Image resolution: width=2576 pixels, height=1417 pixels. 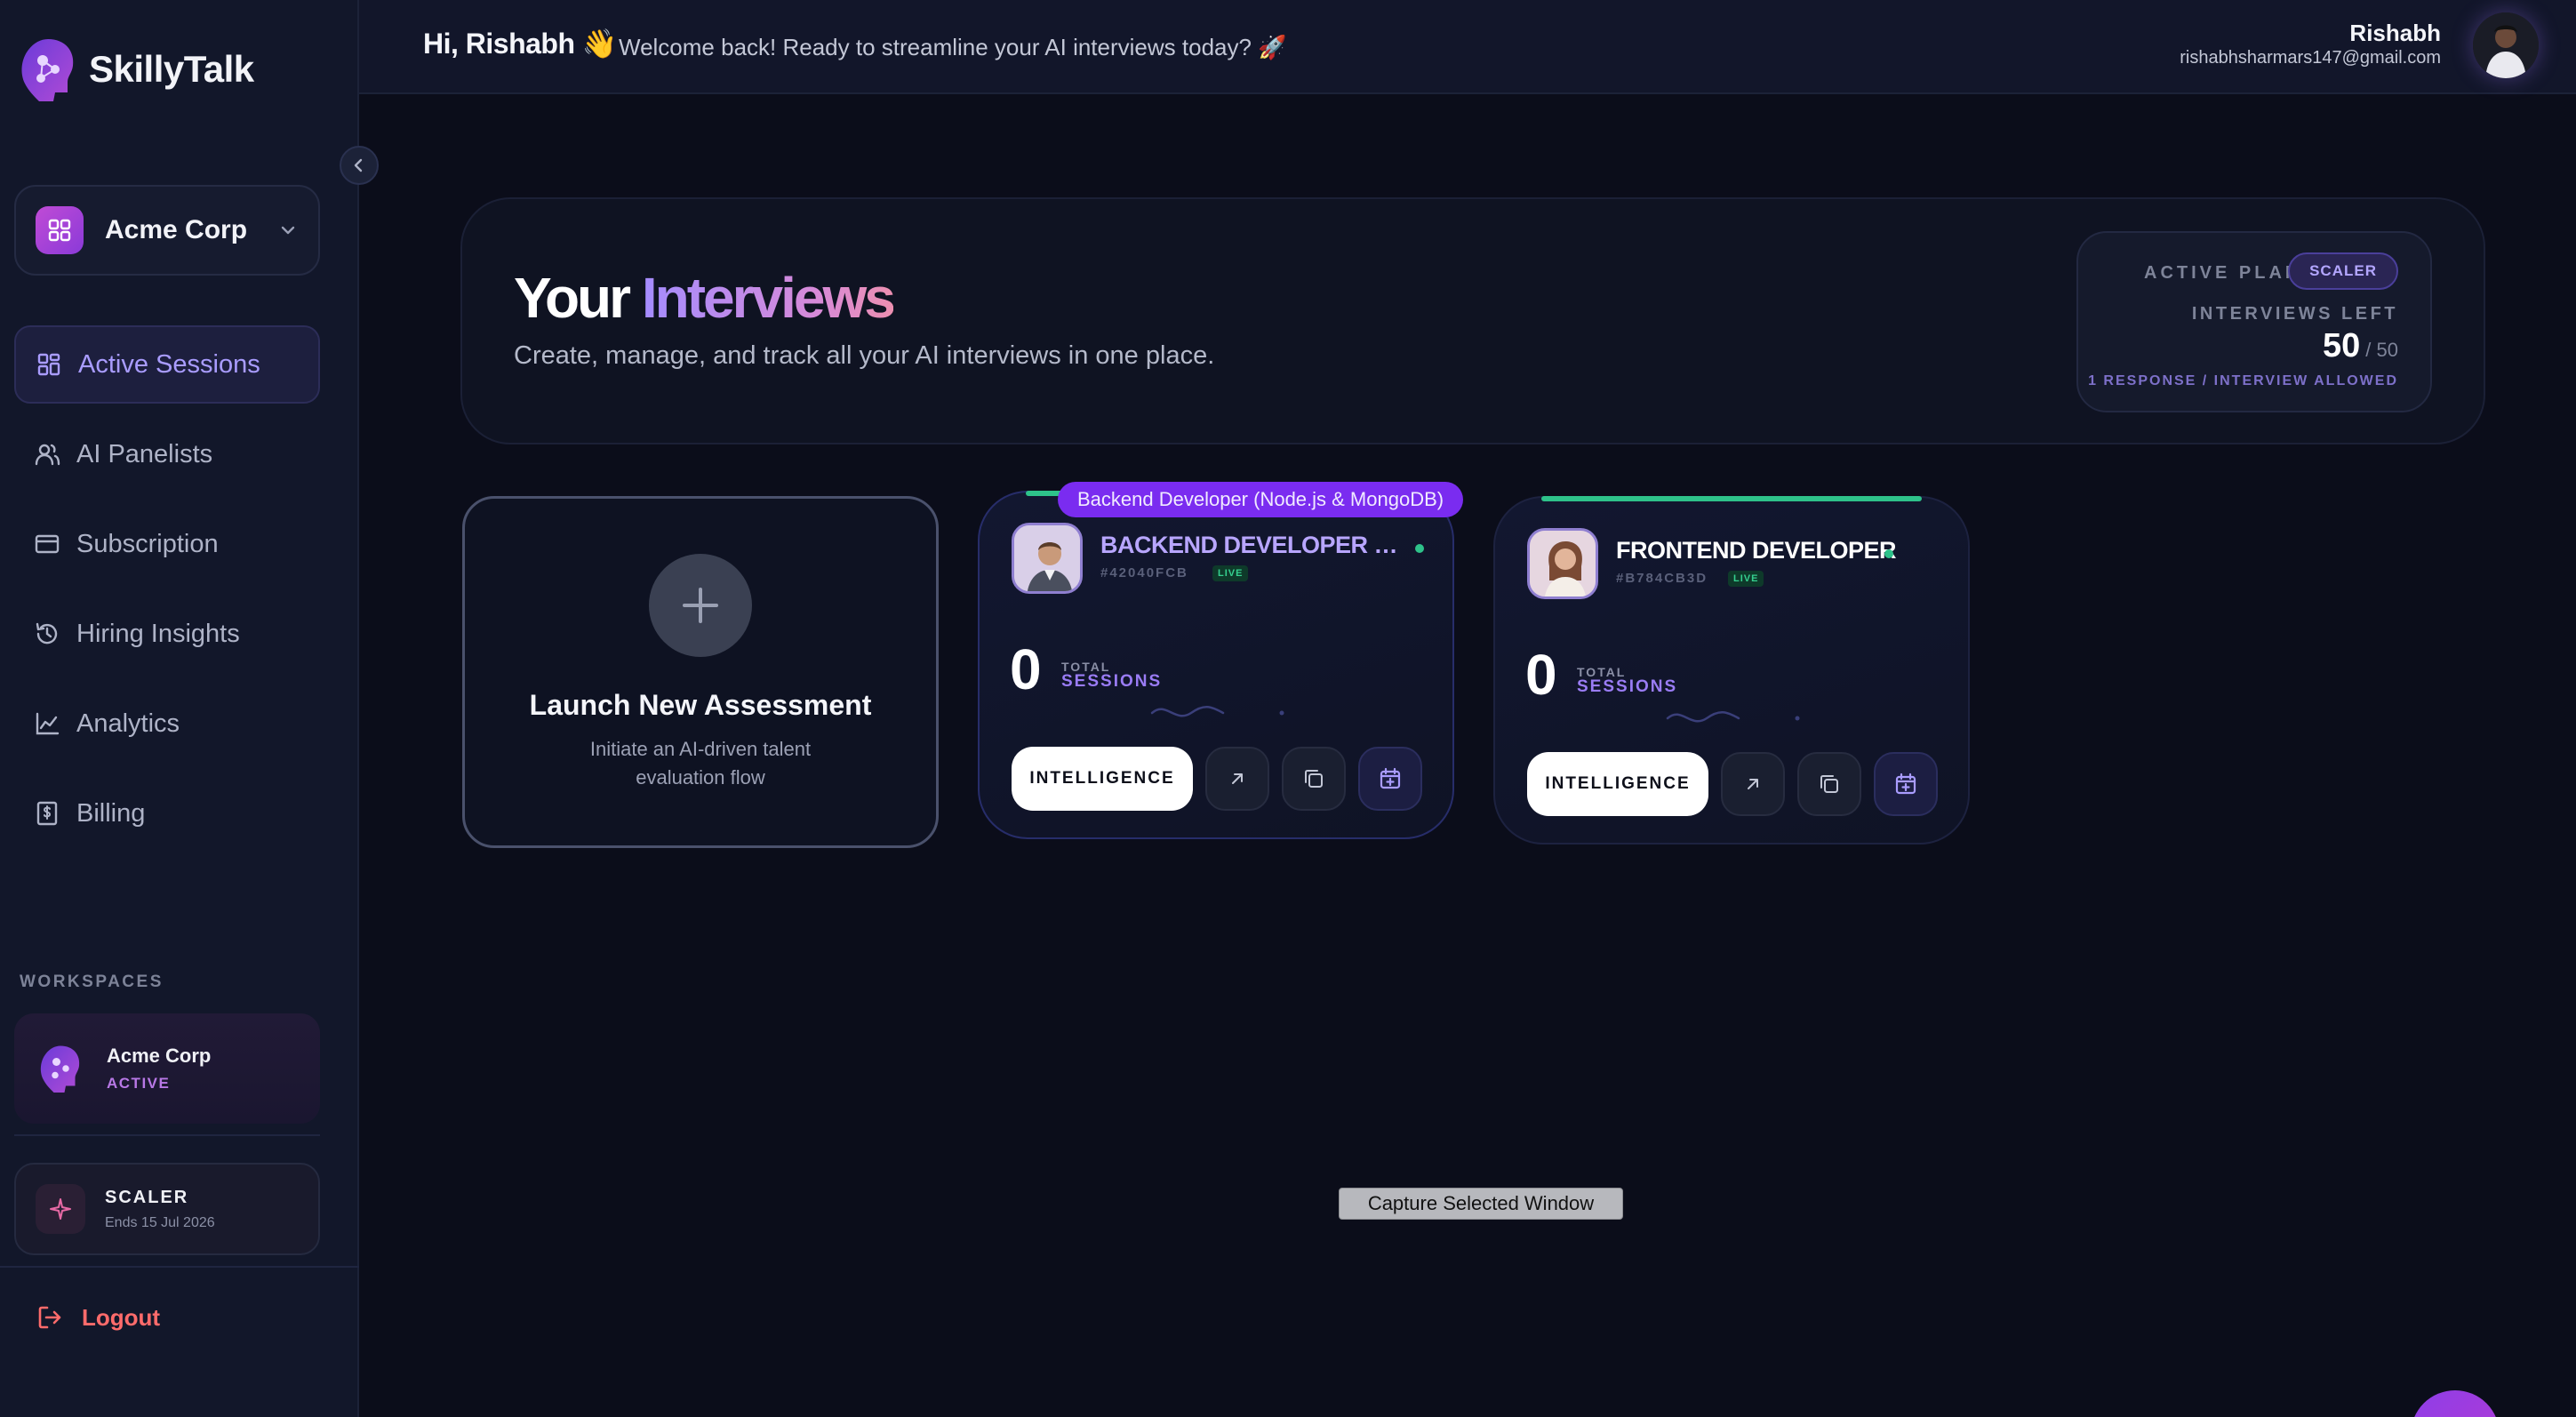 I want to click on workspace-status: ACTIVE, so click(x=139, y=1083).